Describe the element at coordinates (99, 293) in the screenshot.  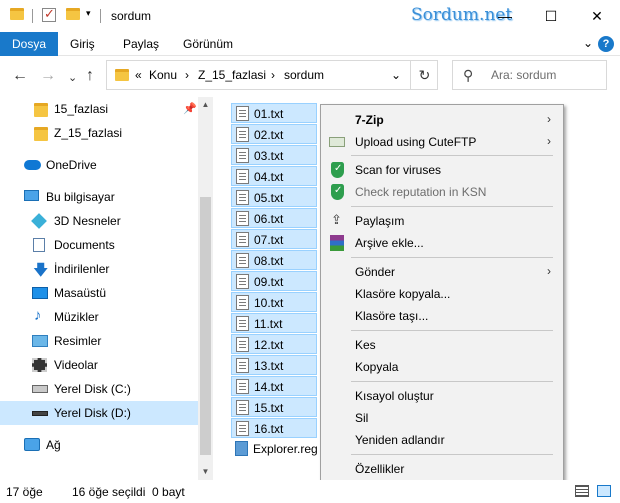
I see `sidebar-item-masaustu: Masaüstü` at that location.